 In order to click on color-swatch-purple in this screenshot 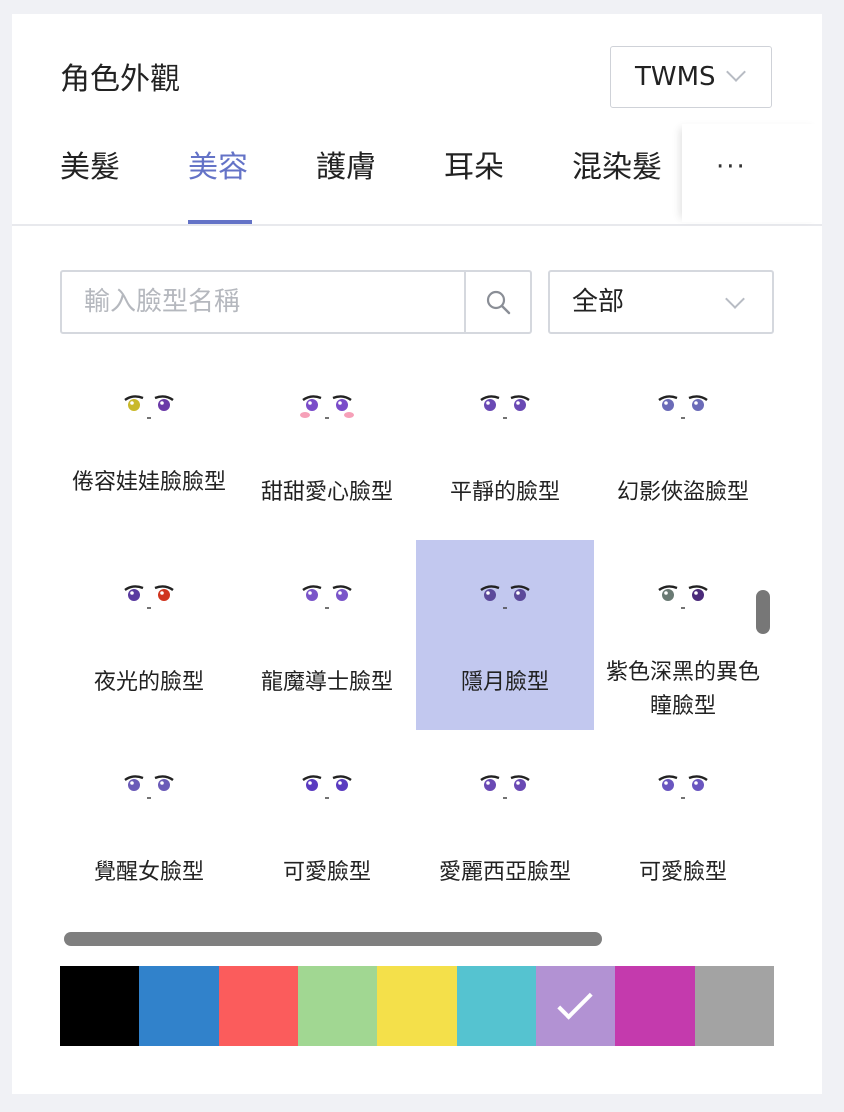, I will do `click(575, 1006)`.